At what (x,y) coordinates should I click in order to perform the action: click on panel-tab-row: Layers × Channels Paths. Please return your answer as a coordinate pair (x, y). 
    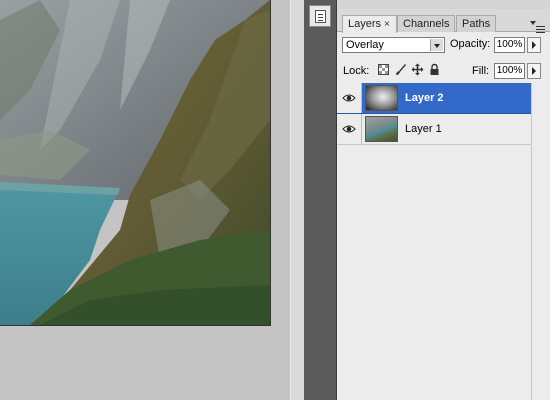
    Looking at the image, I should click on (443, 21).